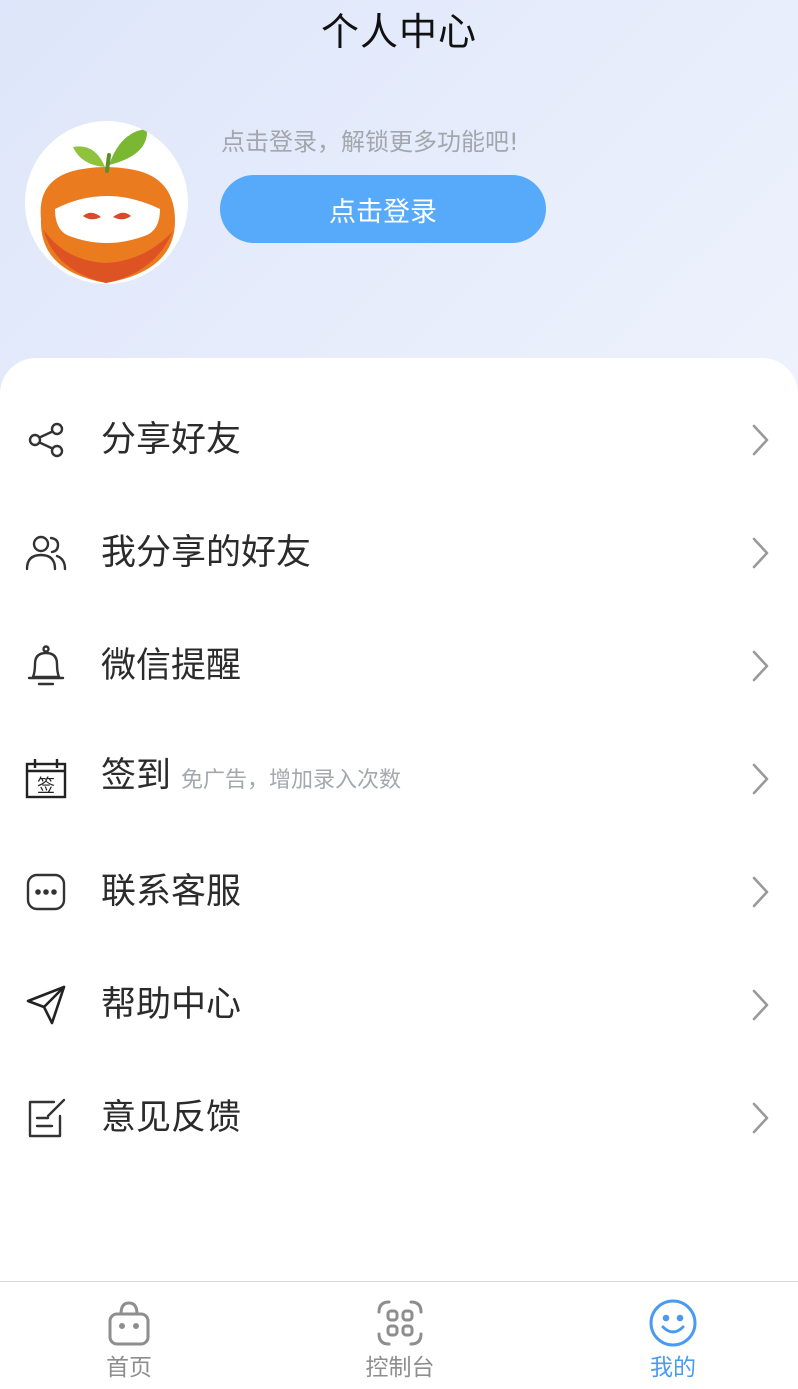  I want to click on shopping-bag-icon, so click(129, 1323).